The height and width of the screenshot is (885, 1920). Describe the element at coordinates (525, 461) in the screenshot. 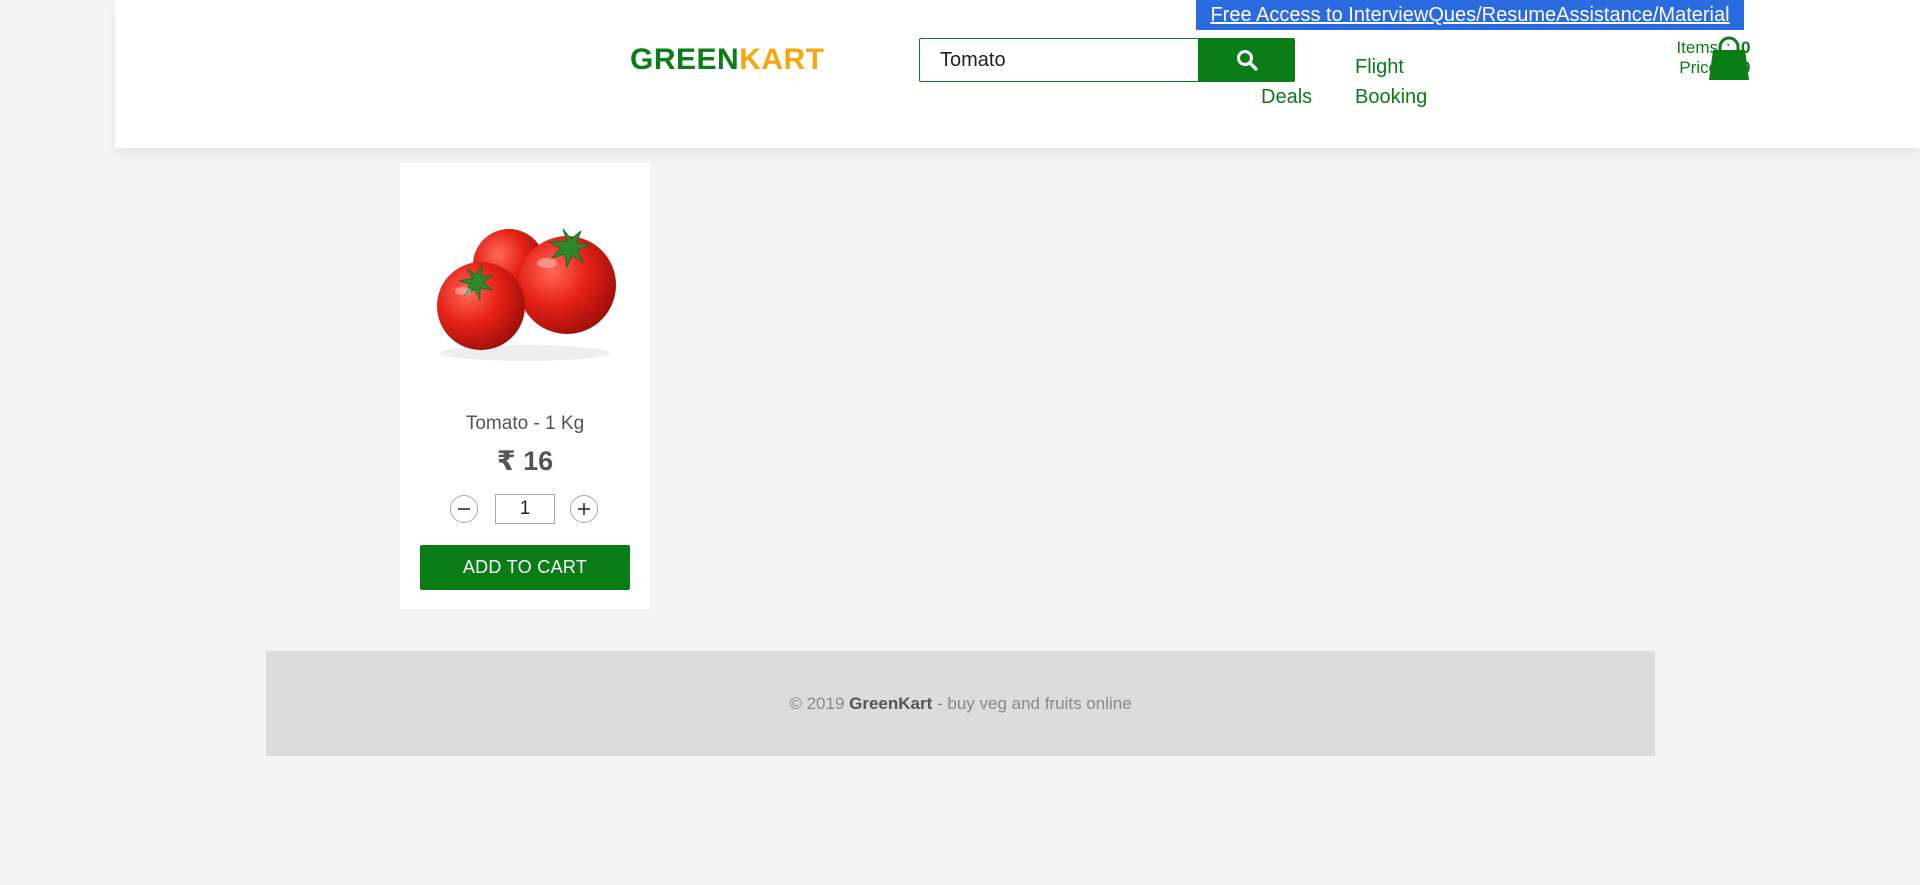

I see `product-price: ₹ 16` at that location.